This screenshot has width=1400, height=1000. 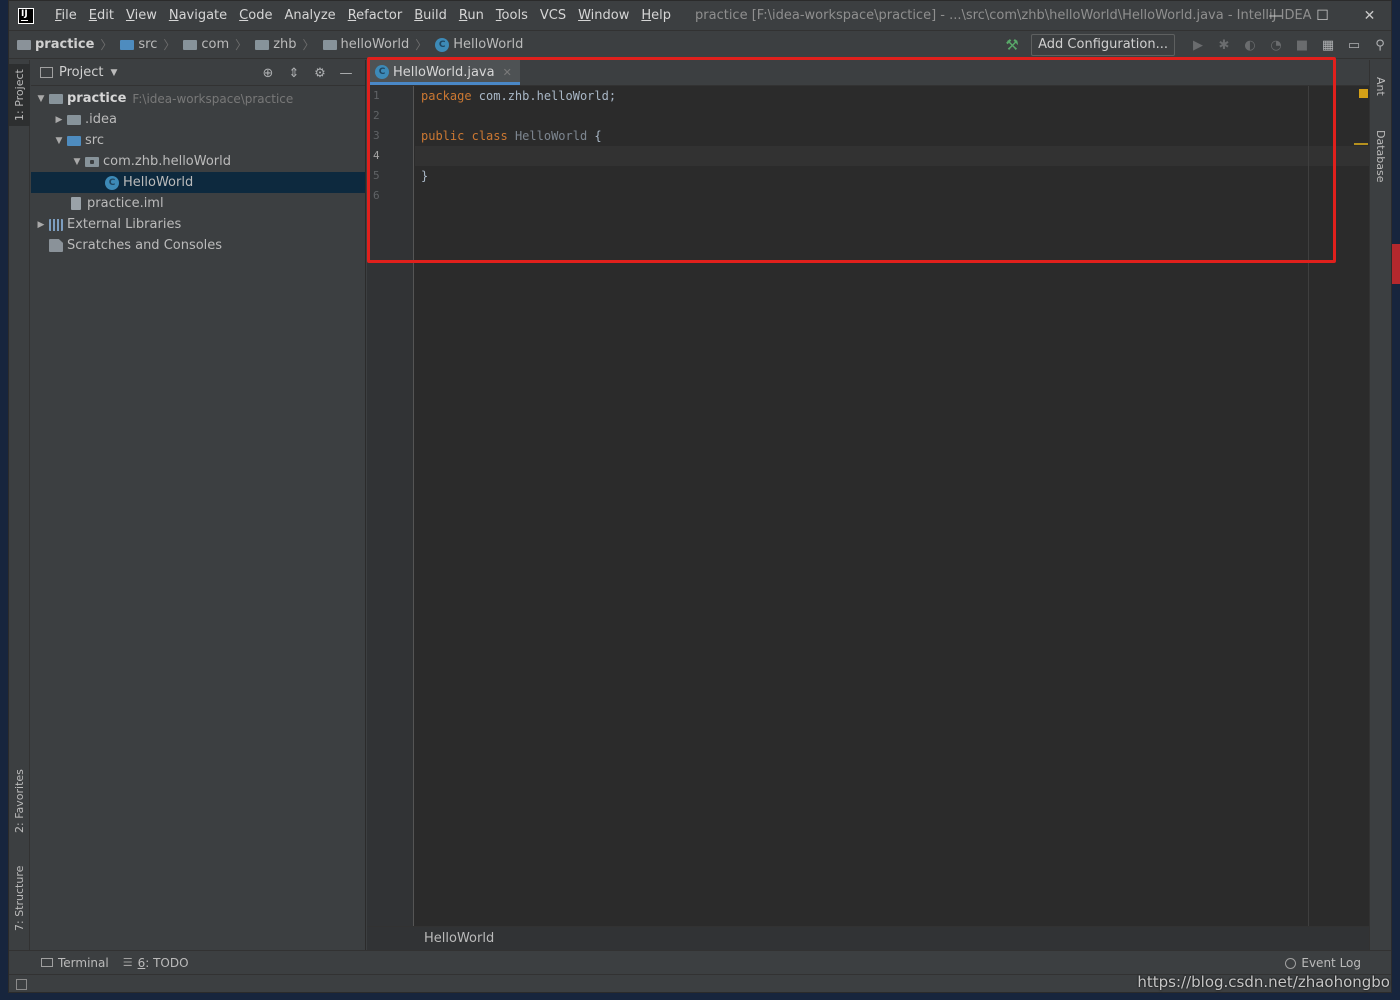 What do you see at coordinates (92, 161) in the screenshot?
I see `package-icon` at bounding box center [92, 161].